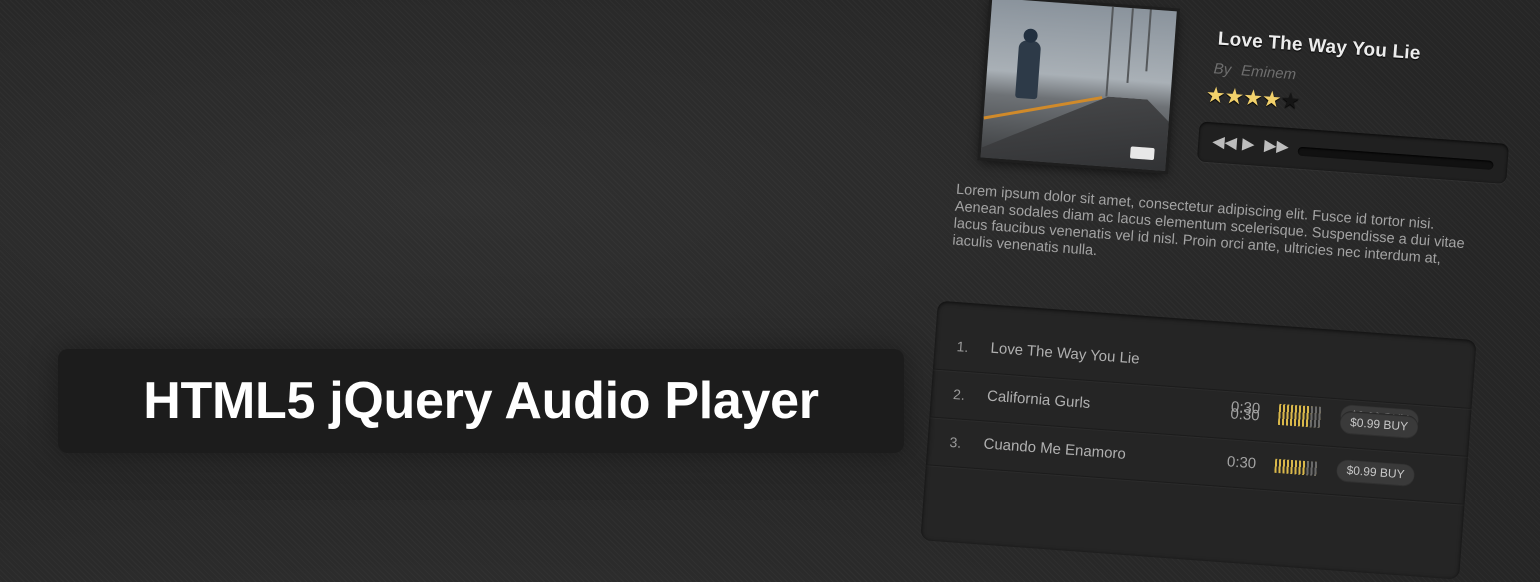 The height and width of the screenshot is (582, 1540). Describe the element at coordinates (1395, 158) in the screenshot. I see `progress-bar` at that location.